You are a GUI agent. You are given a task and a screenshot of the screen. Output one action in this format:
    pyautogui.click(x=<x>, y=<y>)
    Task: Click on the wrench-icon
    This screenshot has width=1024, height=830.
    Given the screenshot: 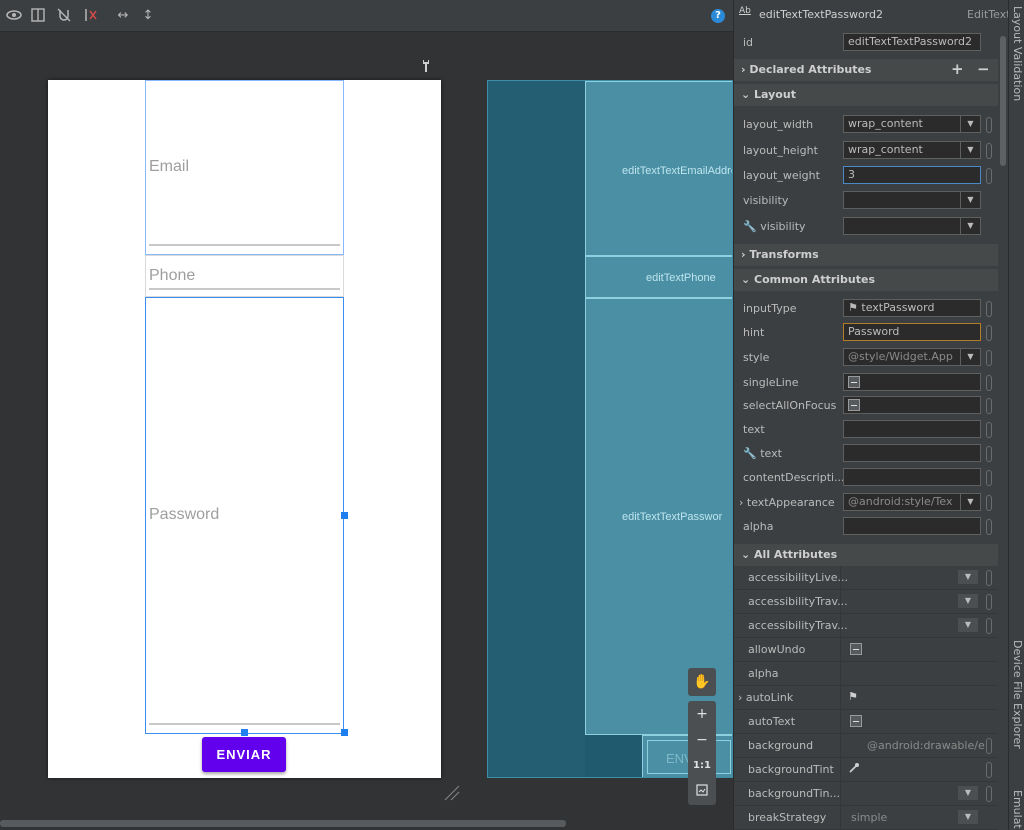 What is the action you would take?
    pyautogui.click(x=427, y=68)
    